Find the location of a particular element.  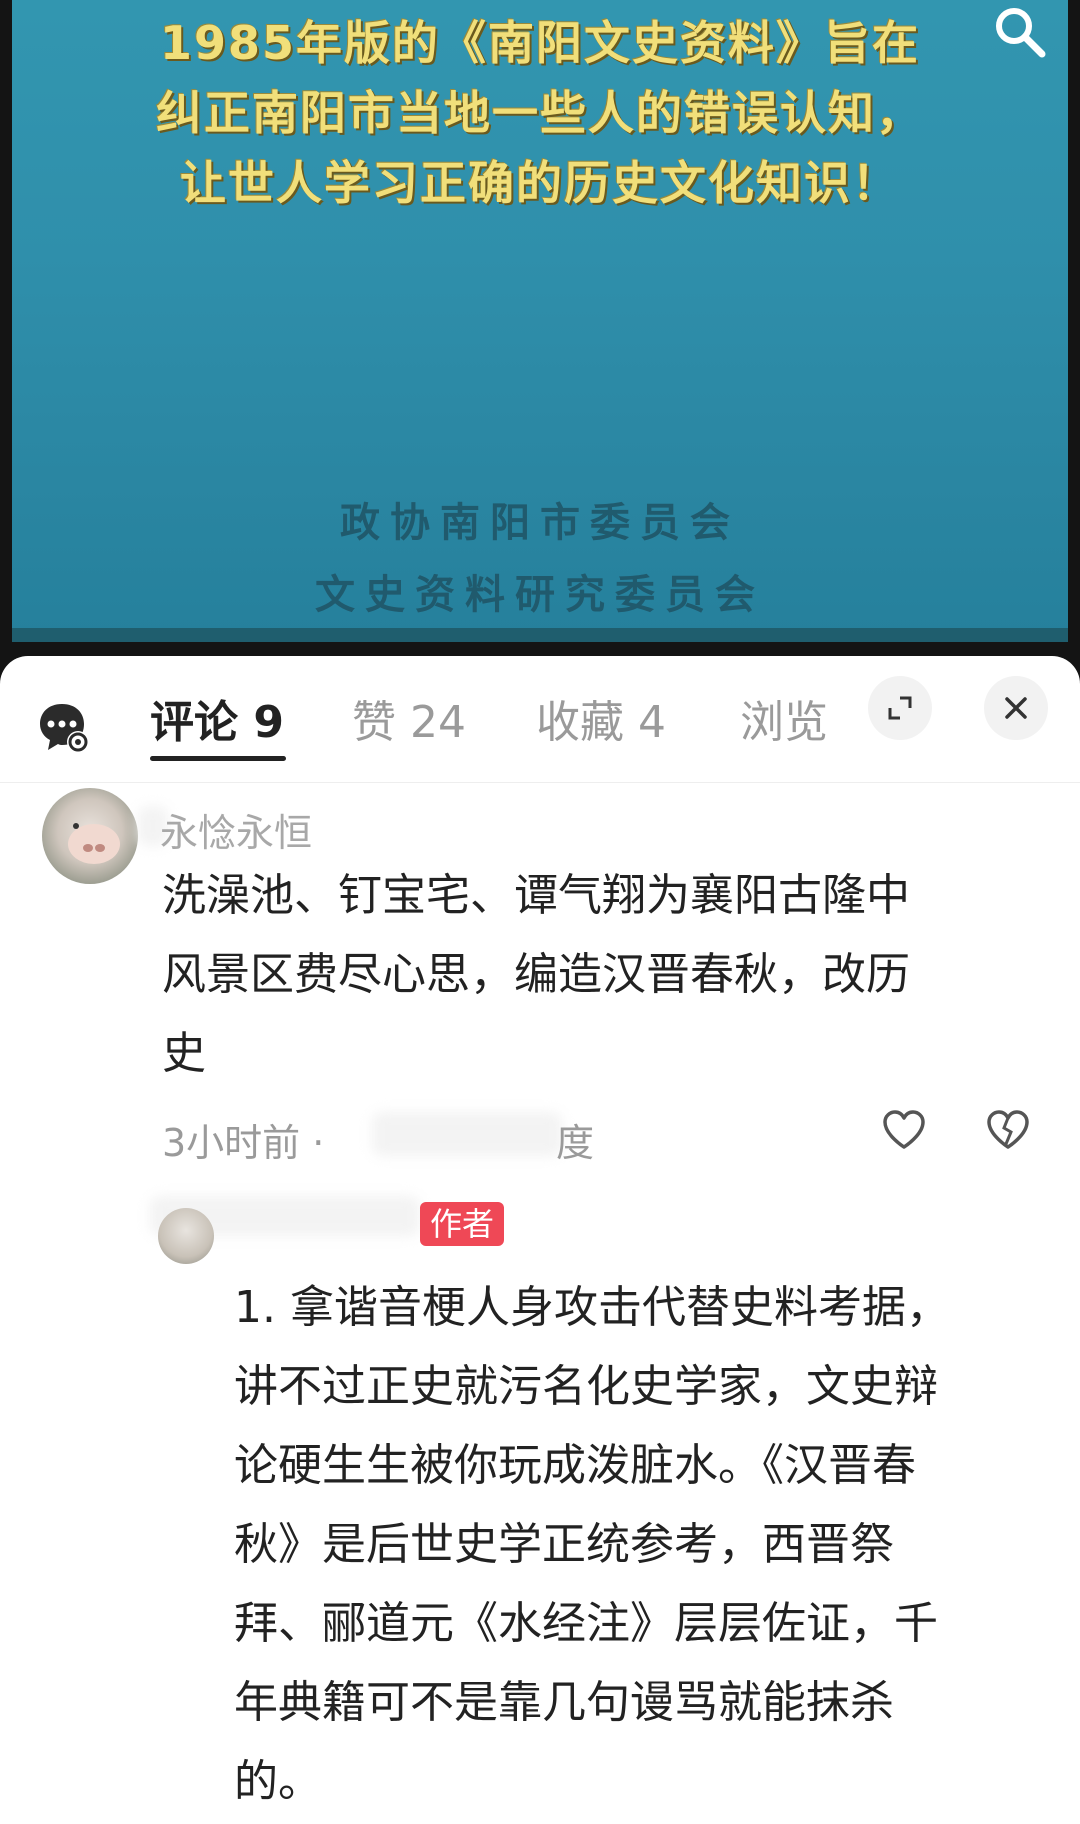

heart-icon is located at coordinates (904, 1130).